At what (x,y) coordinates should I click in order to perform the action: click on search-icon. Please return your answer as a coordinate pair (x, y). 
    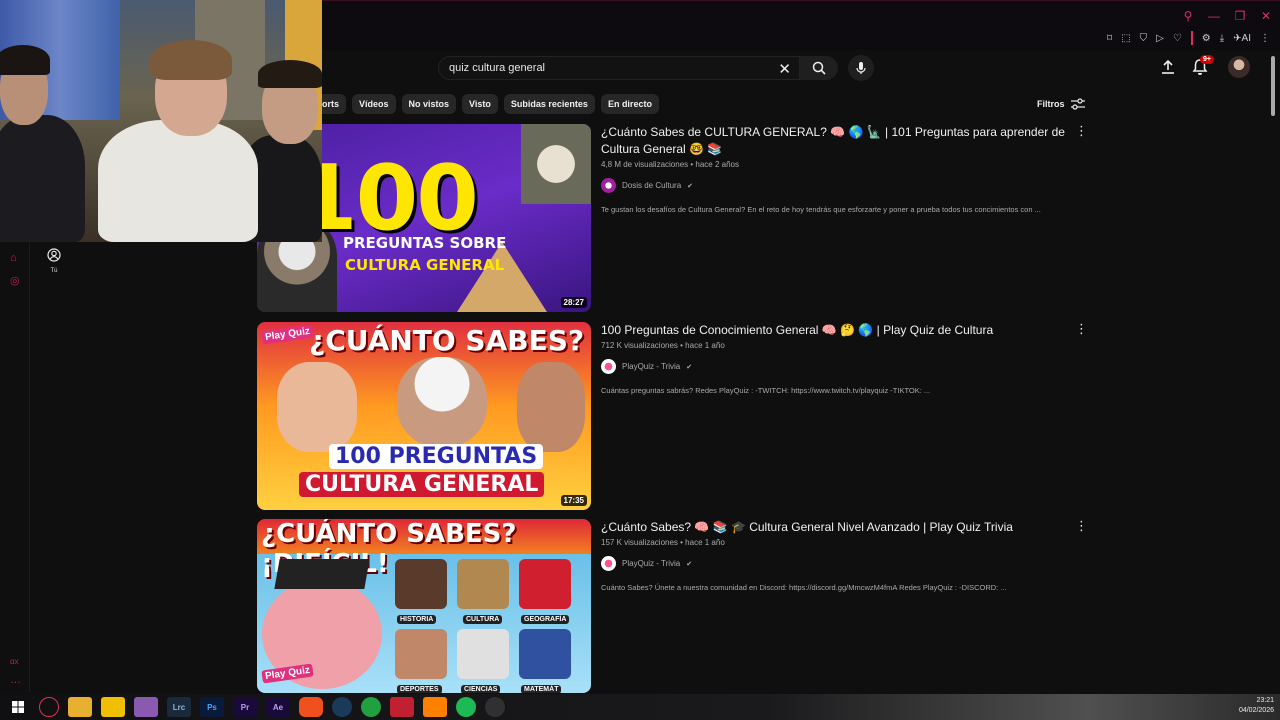
    Looking at the image, I should click on (819, 68).